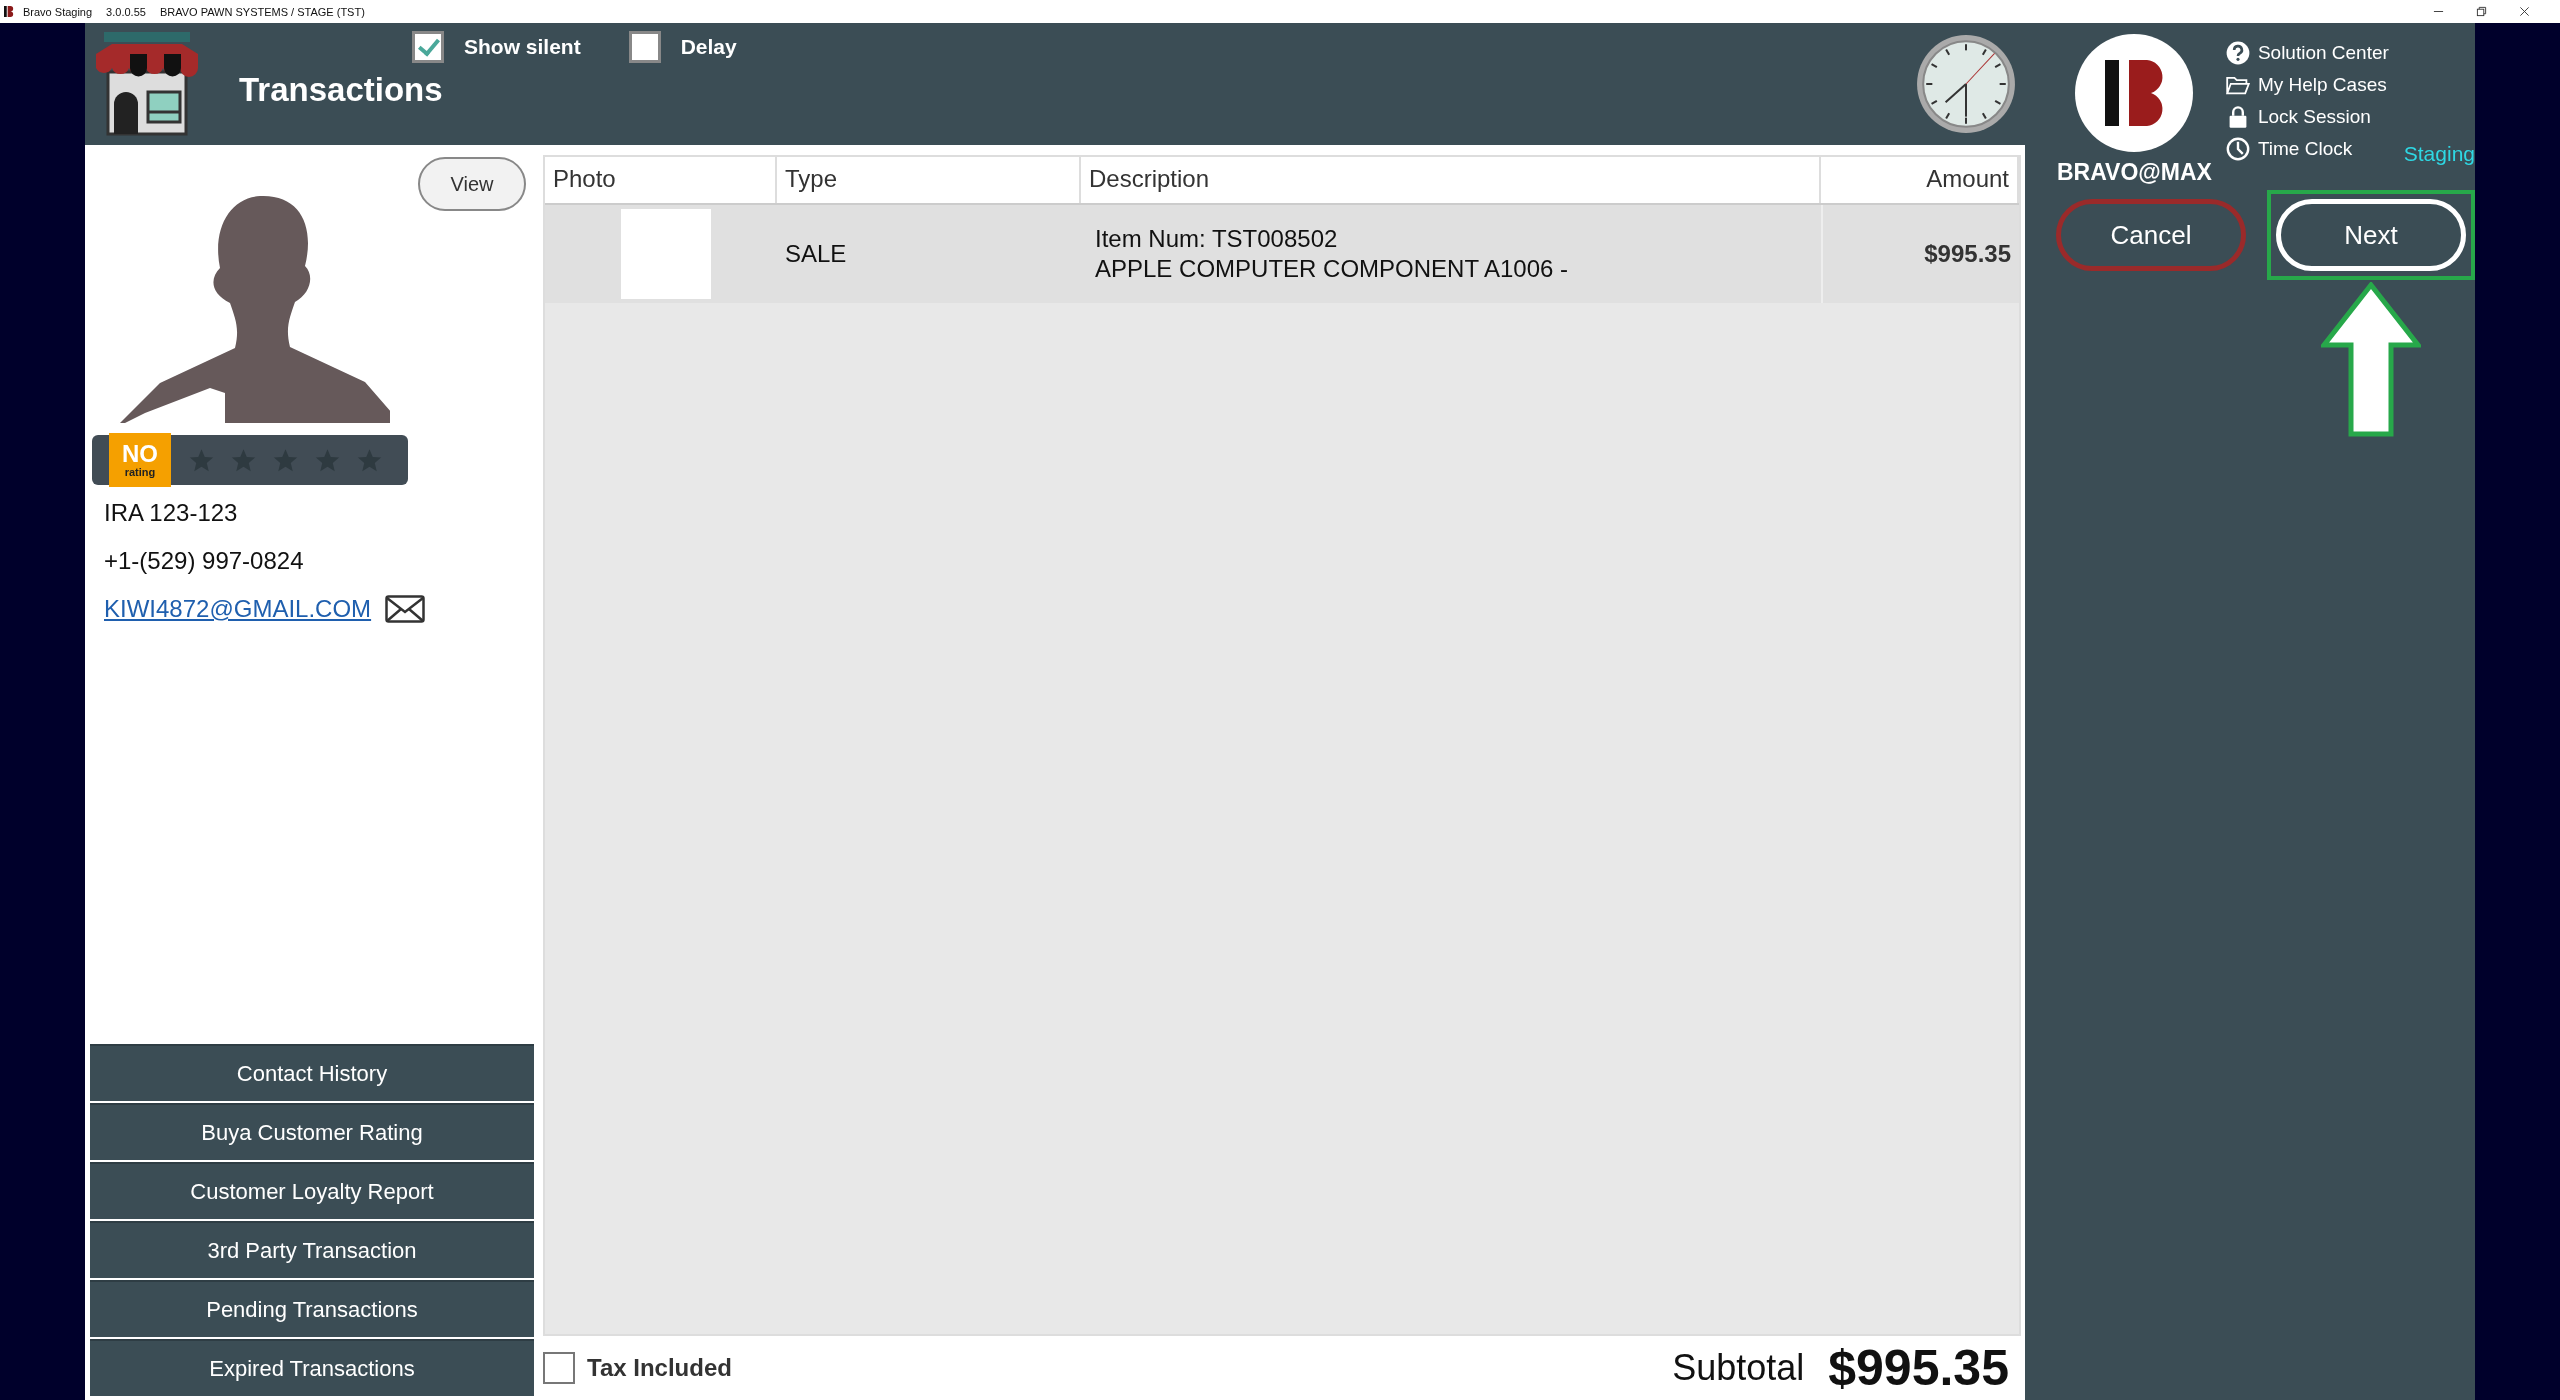  I want to click on help-link: Time Clock, so click(2307, 149).